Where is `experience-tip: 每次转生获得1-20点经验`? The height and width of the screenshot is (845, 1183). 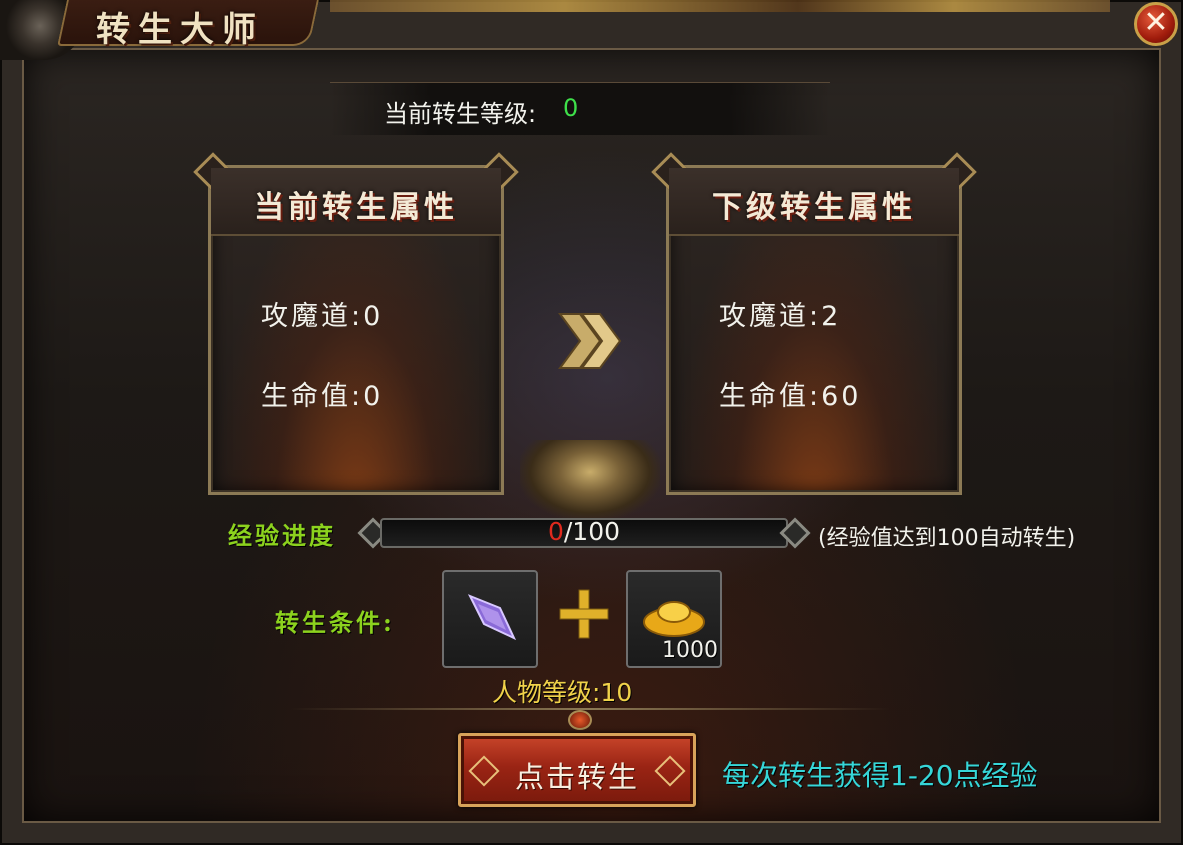 experience-tip: 每次转生获得1-20点经验 is located at coordinates (880, 775).